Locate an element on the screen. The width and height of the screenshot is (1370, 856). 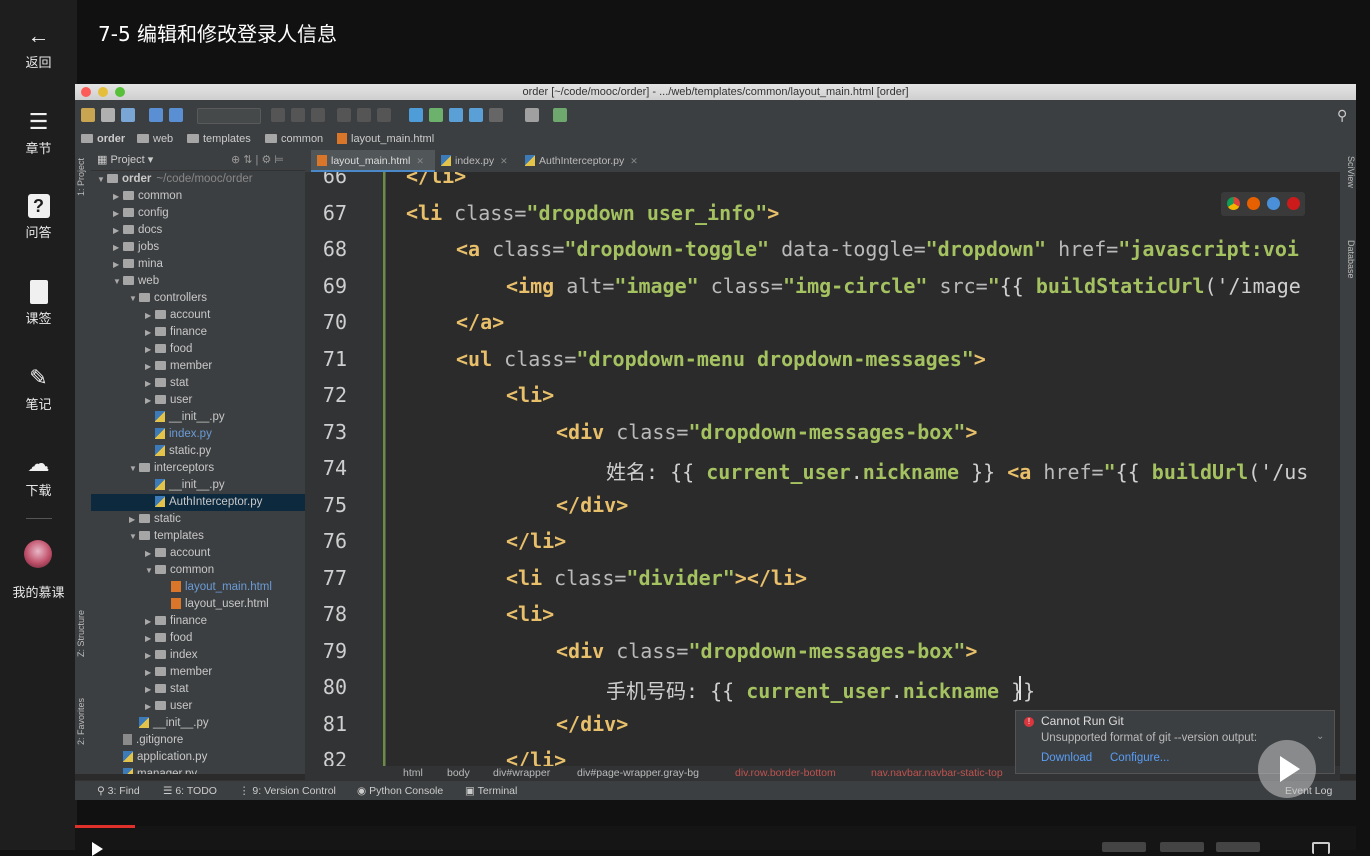
breadcrumb-file: layout_main.html is located at coordinates (385, 139).